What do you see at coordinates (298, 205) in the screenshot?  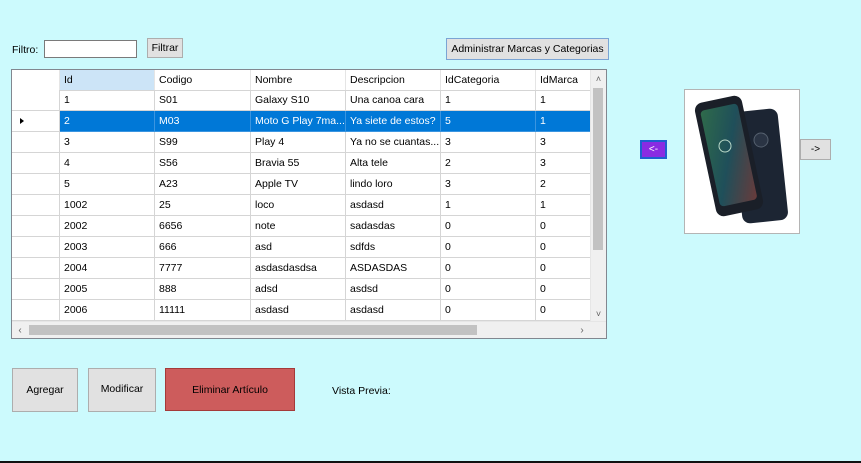 I see `cell-nombre: loco` at bounding box center [298, 205].